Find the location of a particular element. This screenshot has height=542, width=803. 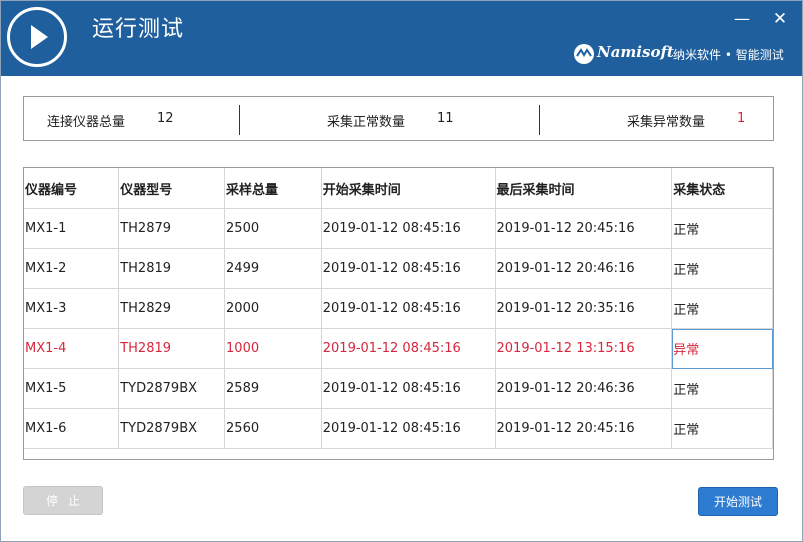

stop-button: 停止 is located at coordinates (63, 500).